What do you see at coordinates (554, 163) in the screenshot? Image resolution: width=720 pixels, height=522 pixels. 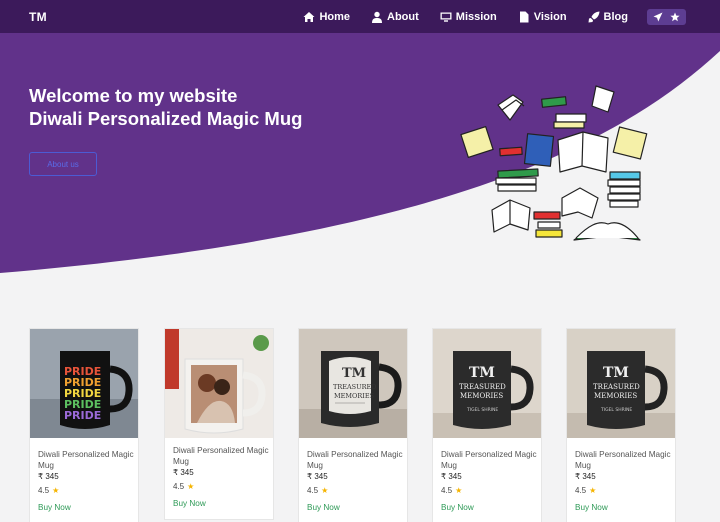 I see `books-illustration` at bounding box center [554, 163].